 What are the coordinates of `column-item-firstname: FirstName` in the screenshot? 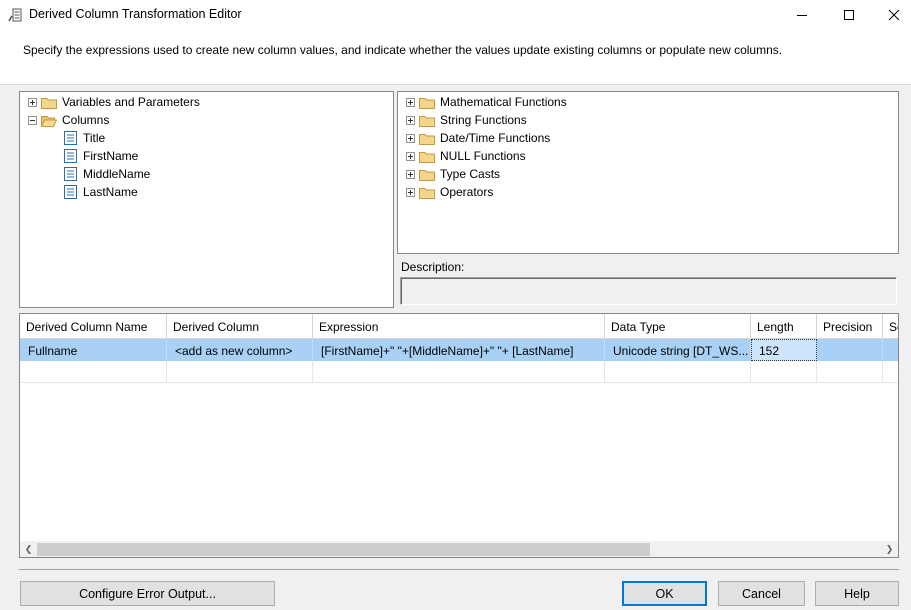 It's located at (101, 156).